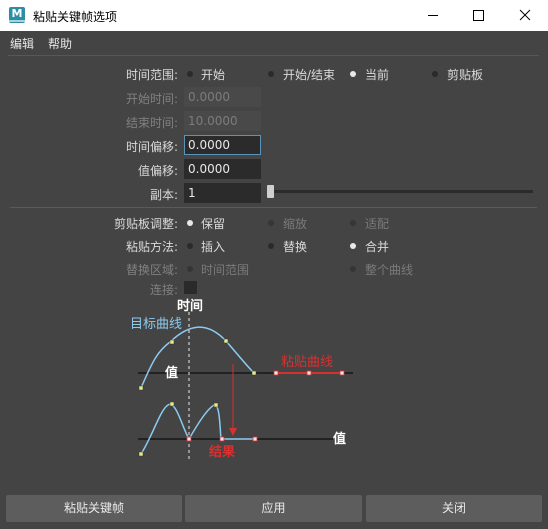  What do you see at coordinates (171, 373) in the screenshot?
I see `diagram-value-label-top: 值` at bounding box center [171, 373].